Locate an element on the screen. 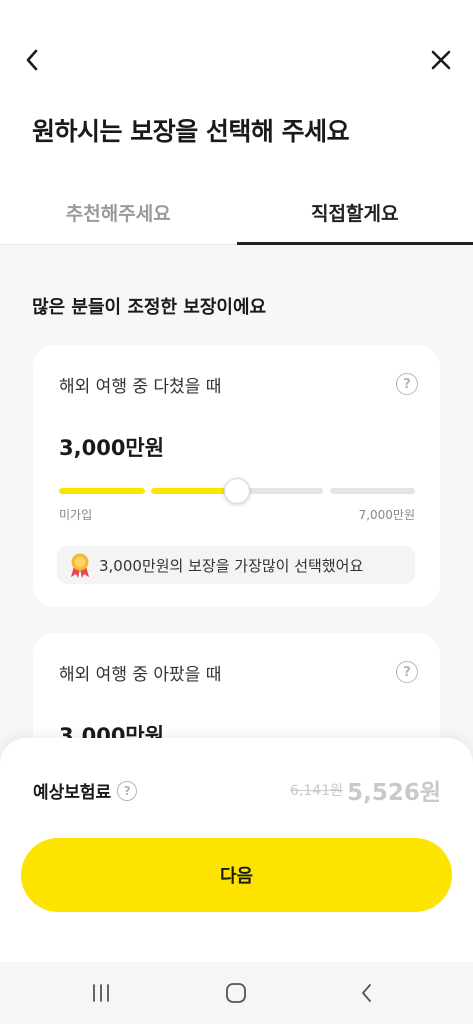 This screenshot has width=473, height=1024. medal-icon is located at coordinates (80, 565).